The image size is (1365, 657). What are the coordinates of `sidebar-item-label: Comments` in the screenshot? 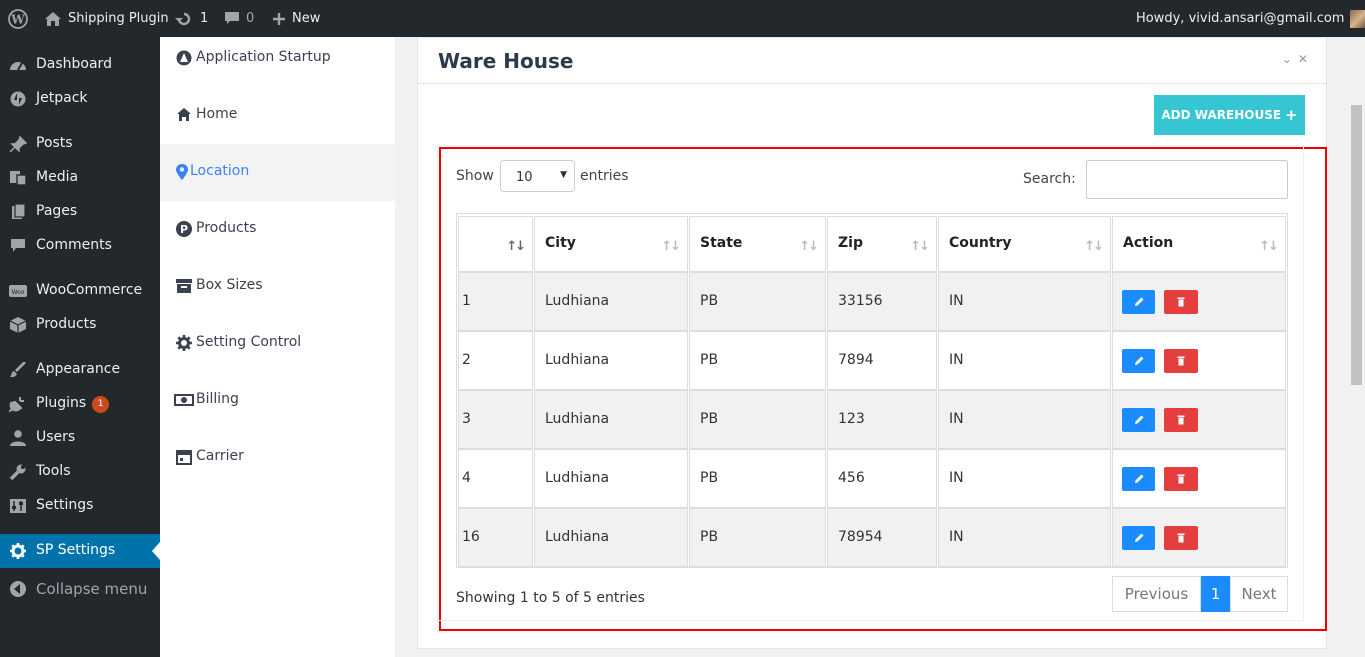 It's located at (74, 245).